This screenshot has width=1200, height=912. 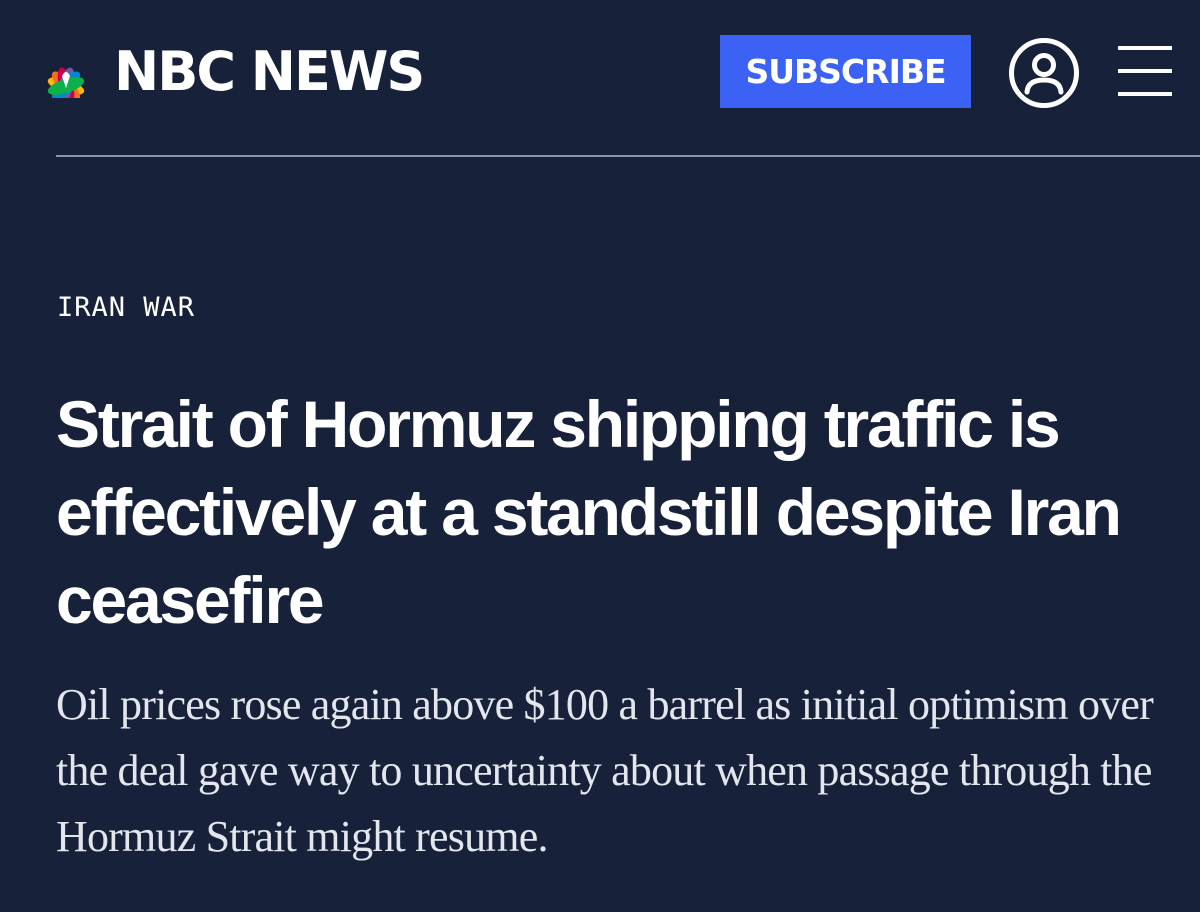 I want to click on nbc-news-logo: NBC NEWS, so click(x=226, y=71).